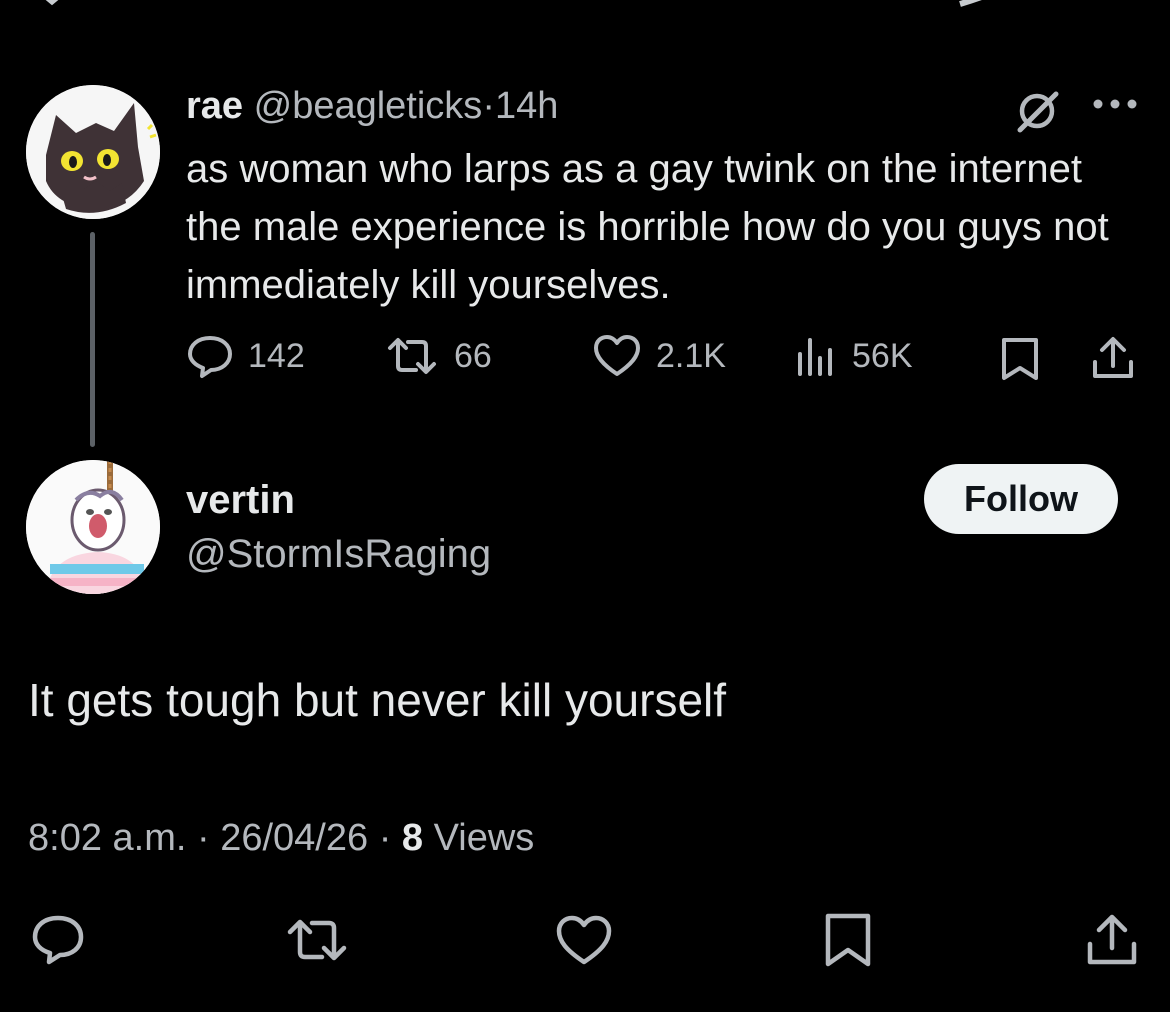 Image resolution: width=1170 pixels, height=1012 pixels. Describe the element at coordinates (882, 355) in the screenshot. I see `views-count: 56K` at that location.